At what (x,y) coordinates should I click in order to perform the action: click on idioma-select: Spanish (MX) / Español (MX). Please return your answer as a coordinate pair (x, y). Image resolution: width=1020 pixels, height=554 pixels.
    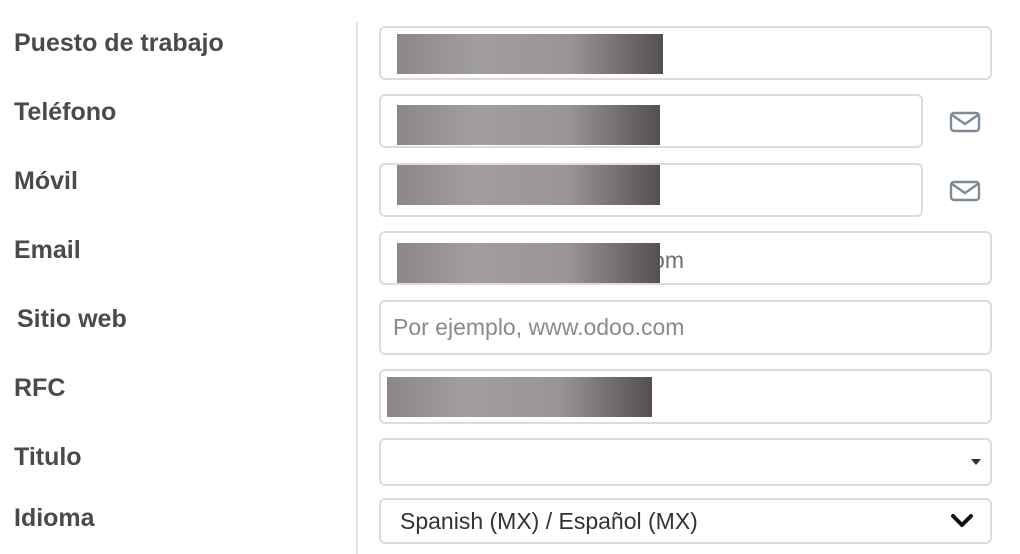
    Looking at the image, I should click on (685, 521).